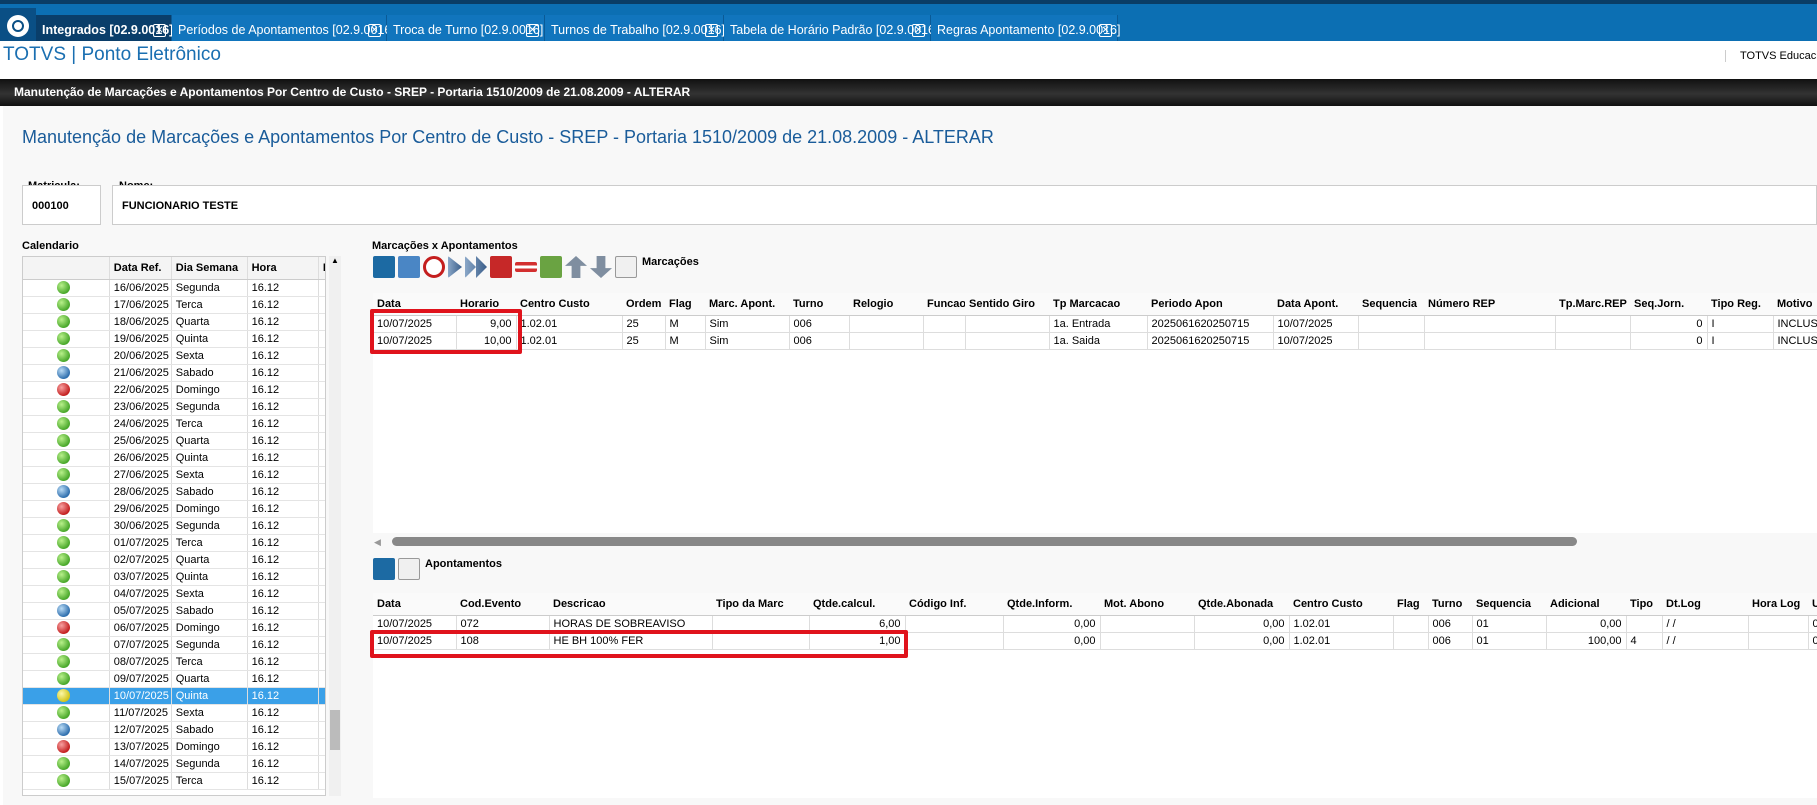  I want to click on calendar-col-data-ref: Data Ref., so click(140, 268).